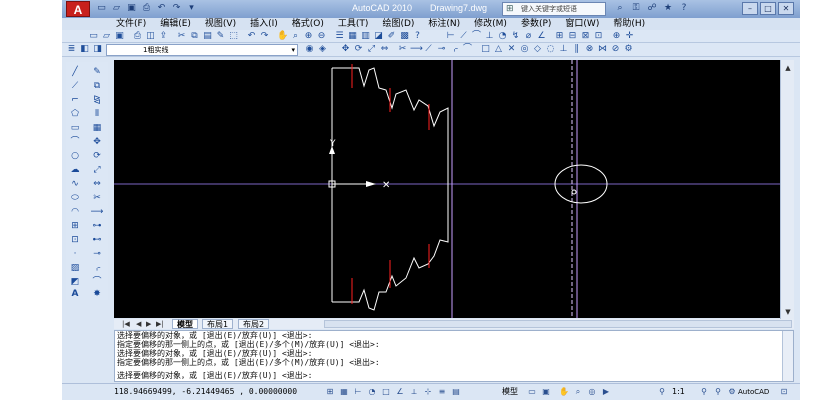 The width and height of the screenshot is (840, 400). I want to click on extend-icon: ⟶, so click(416, 49).